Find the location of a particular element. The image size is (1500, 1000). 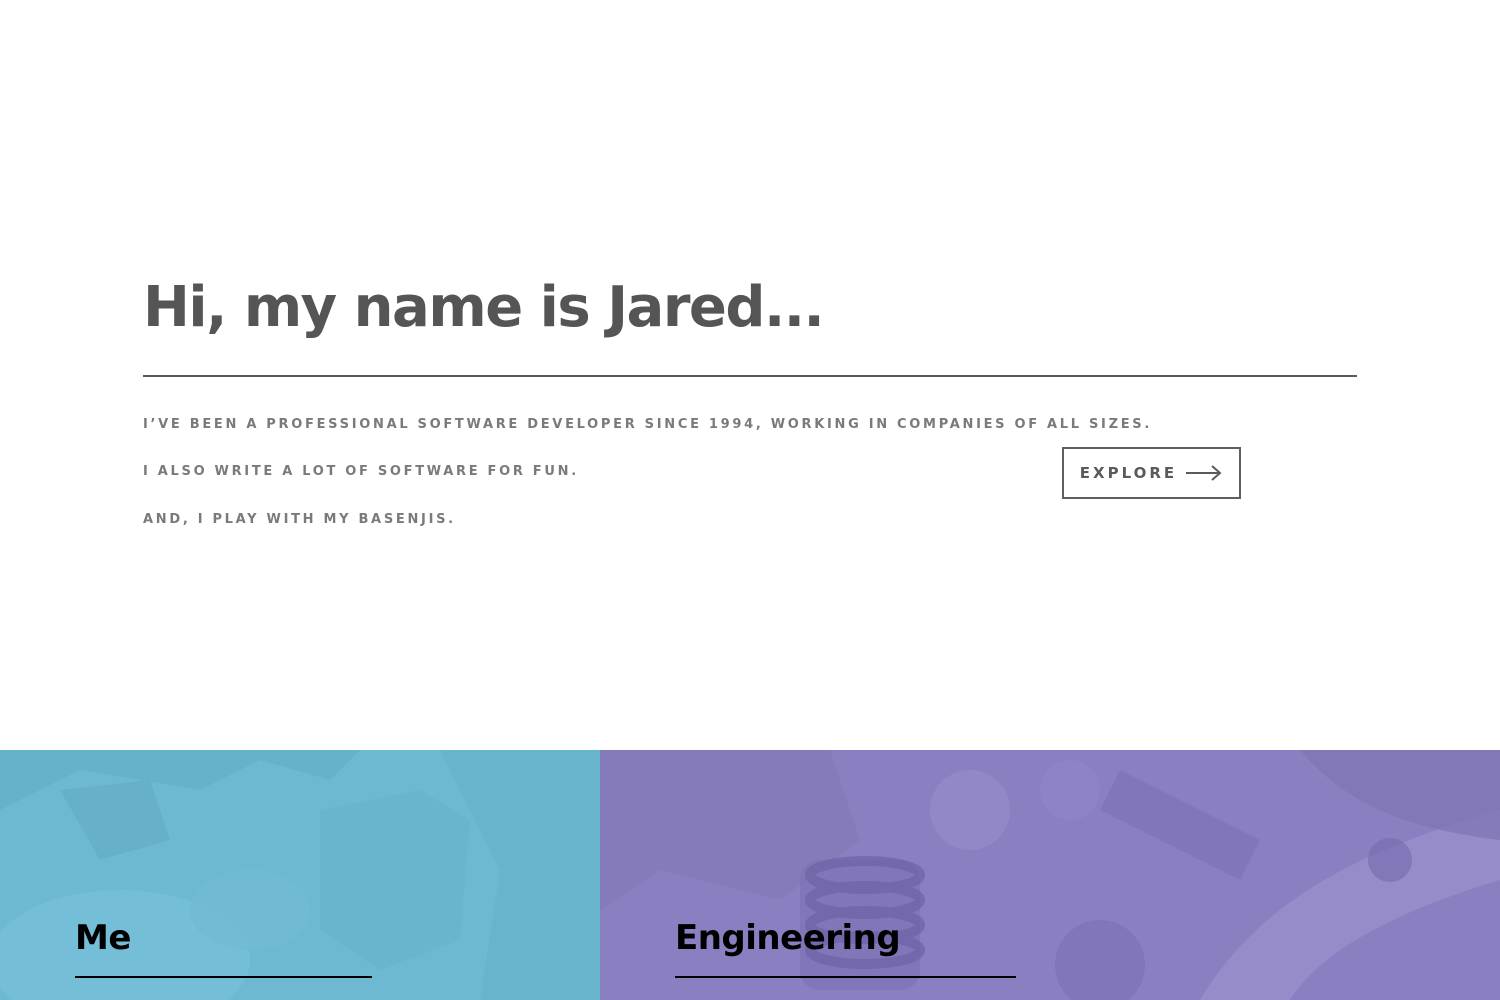

hero-intro-line-2: I ALSO WRITE A LOT OF SOFTWARE FOR FUN. is located at coordinates (361, 471).